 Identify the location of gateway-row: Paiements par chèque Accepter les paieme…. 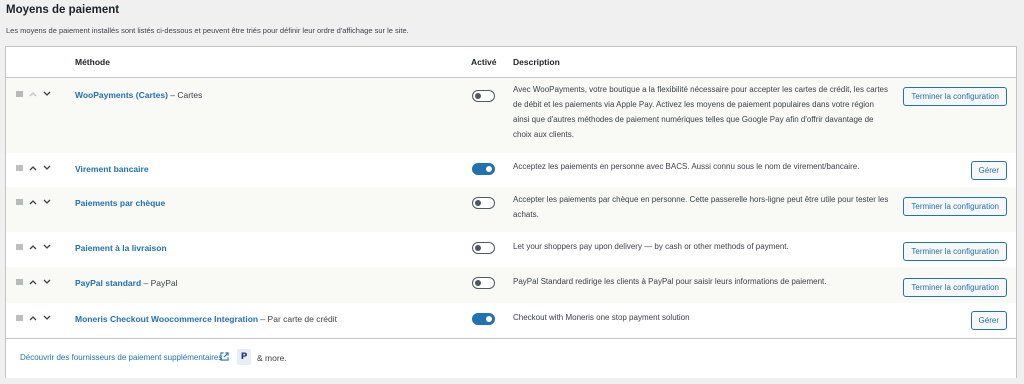
(511, 209).